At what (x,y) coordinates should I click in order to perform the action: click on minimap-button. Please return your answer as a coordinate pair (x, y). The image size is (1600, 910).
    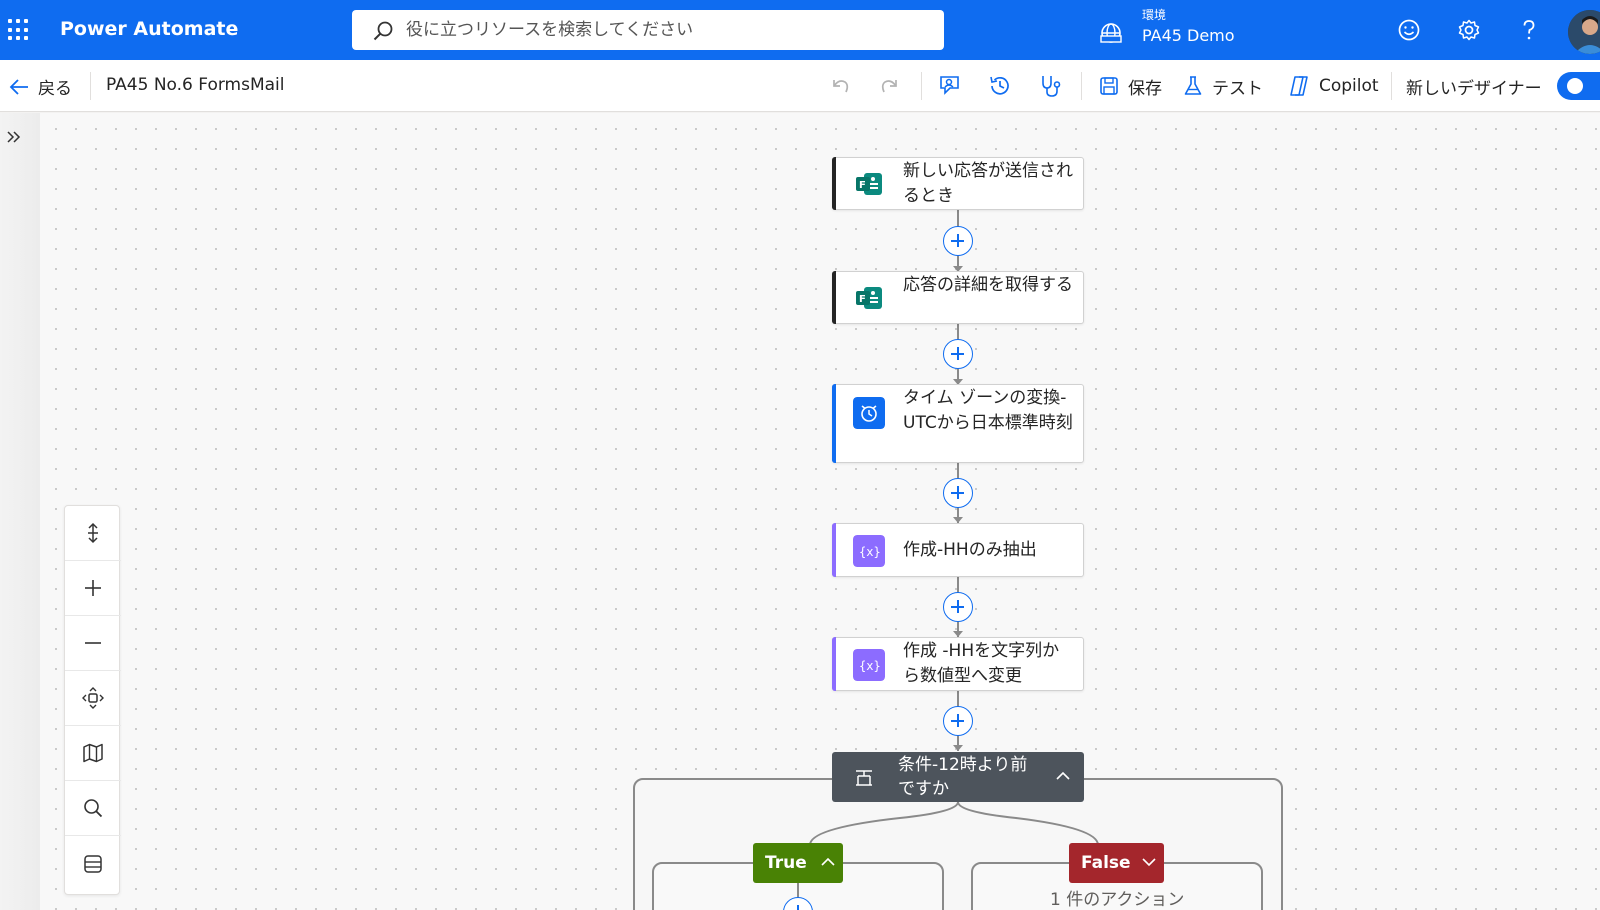
    Looking at the image, I should click on (93, 753).